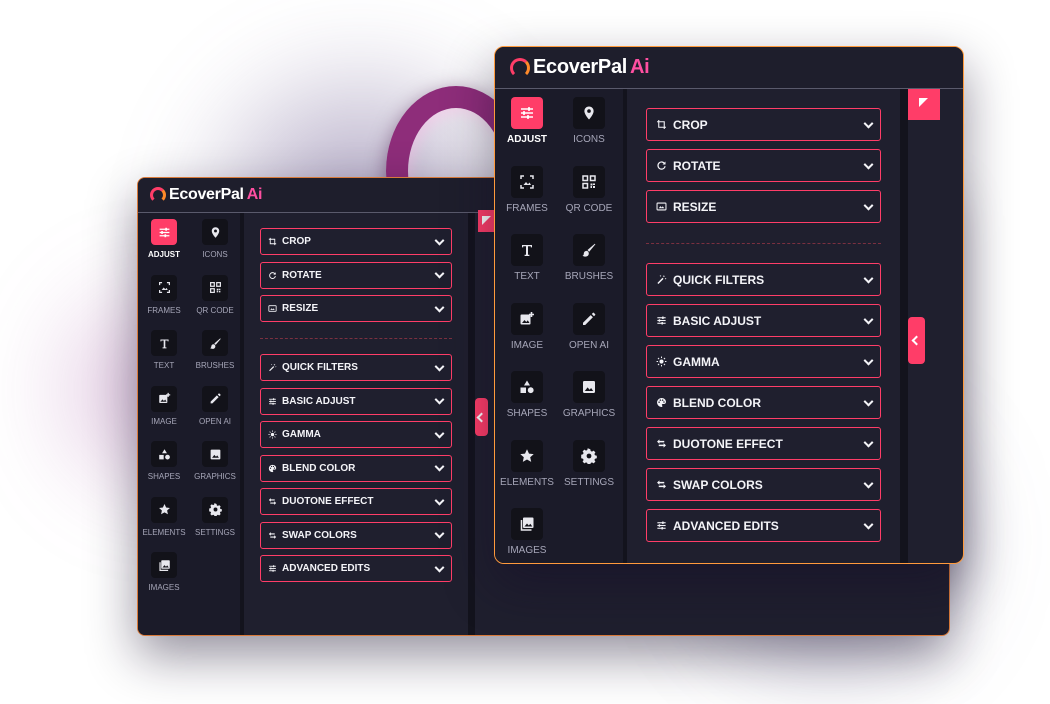 This screenshot has width=1050, height=704. What do you see at coordinates (661, 279) in the screenshot?
I see `magic-wand-icon` at bounding box center [661, 279].